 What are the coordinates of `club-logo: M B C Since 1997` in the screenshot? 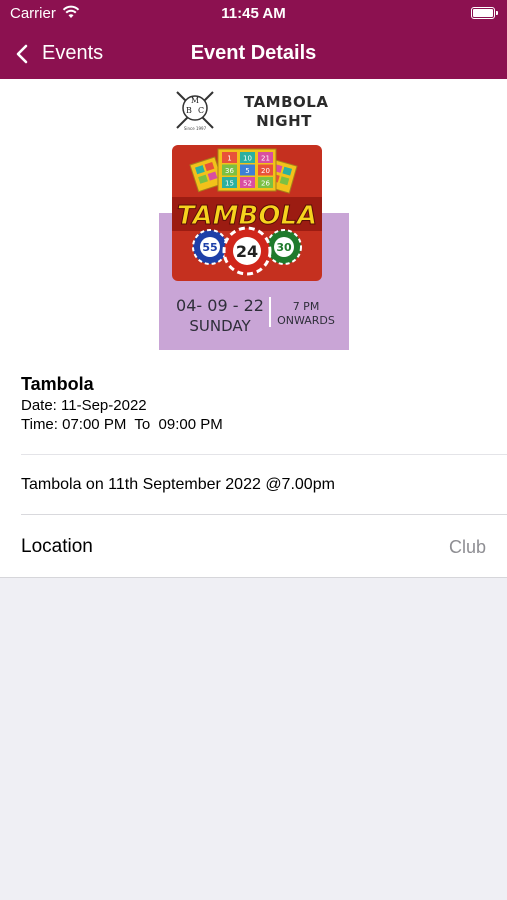 It's located at (195, 111).